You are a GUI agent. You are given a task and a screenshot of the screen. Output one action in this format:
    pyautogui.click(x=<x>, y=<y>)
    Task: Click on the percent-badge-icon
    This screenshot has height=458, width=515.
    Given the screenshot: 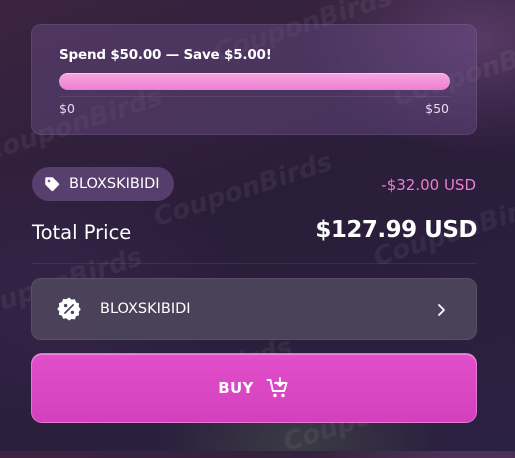 What is the action you would take?
    pyautogui.click(x=69, y=309)
    